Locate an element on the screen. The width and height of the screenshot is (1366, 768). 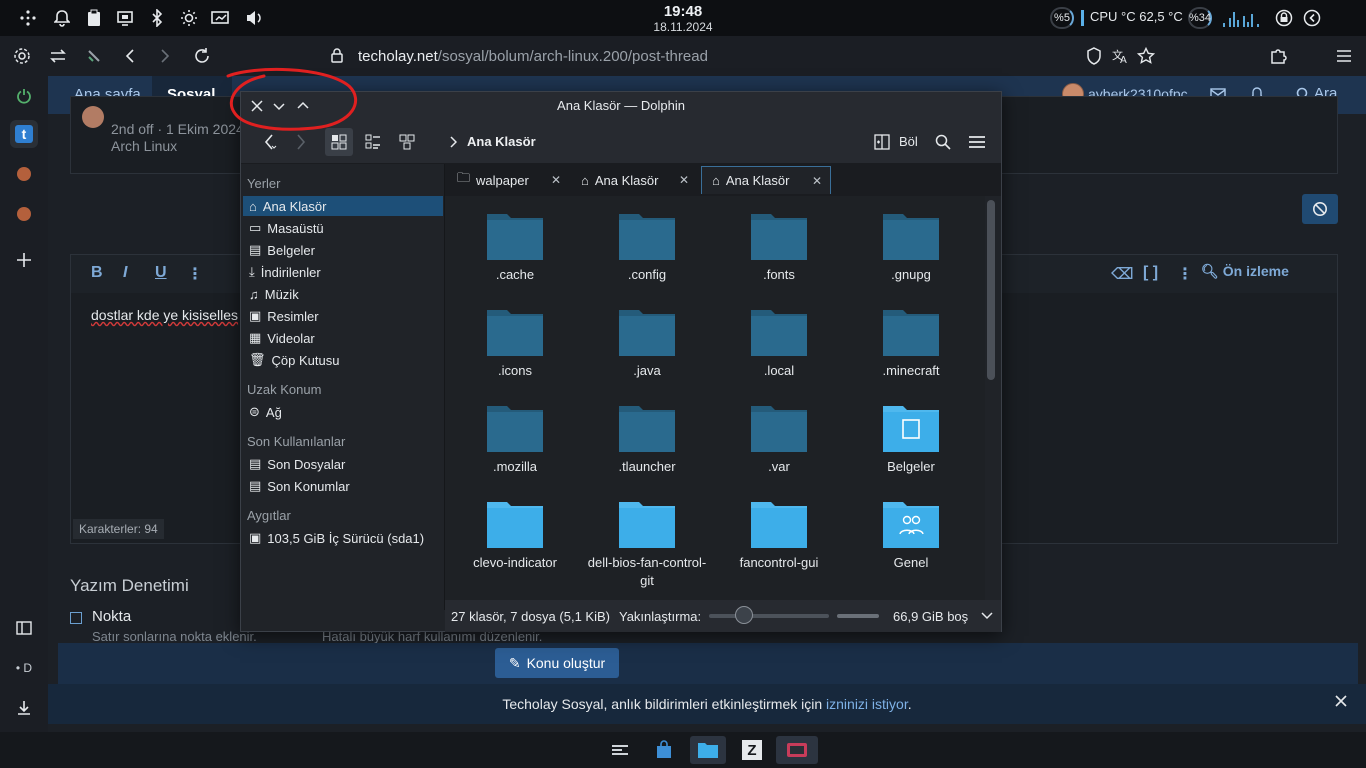
bold-button: B is located at coordinates (97, 273).